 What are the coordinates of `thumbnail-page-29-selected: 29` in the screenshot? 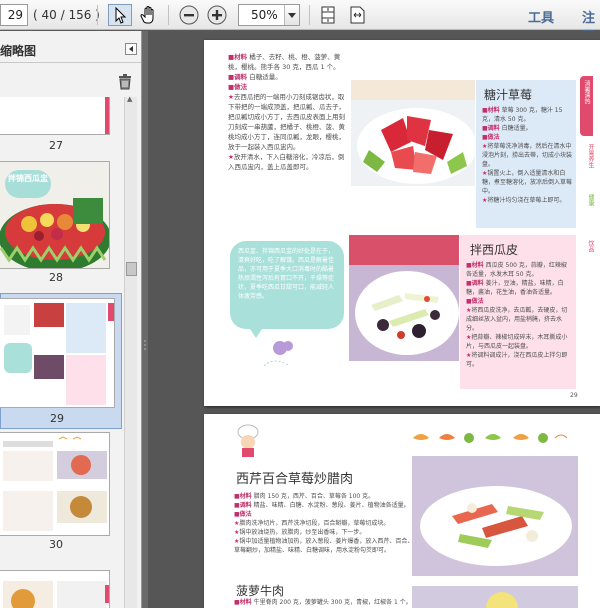 It's located at (61, 361).